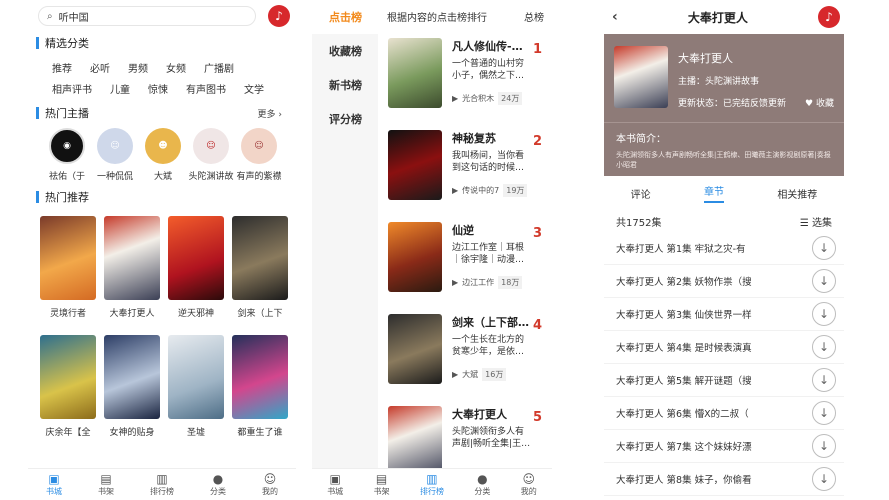 The width and height of the screenshot is (889, 500). Describe the element at coordinates (72, 88) in the screenshot. I see `category-item: 相声评书` at that location.